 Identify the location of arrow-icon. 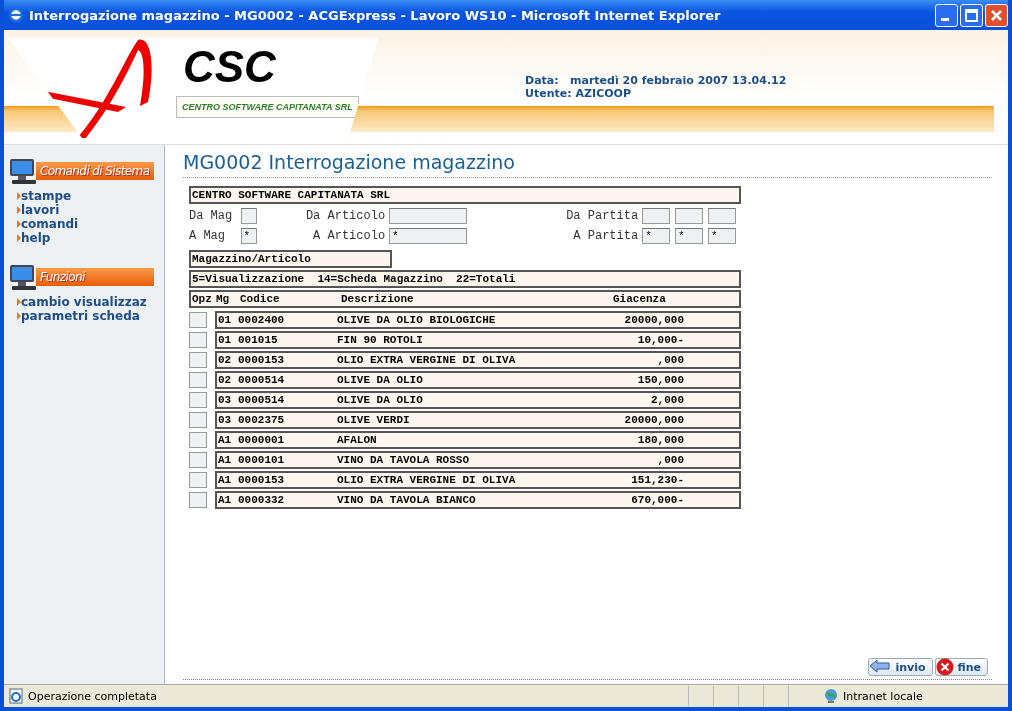
(880, 667).